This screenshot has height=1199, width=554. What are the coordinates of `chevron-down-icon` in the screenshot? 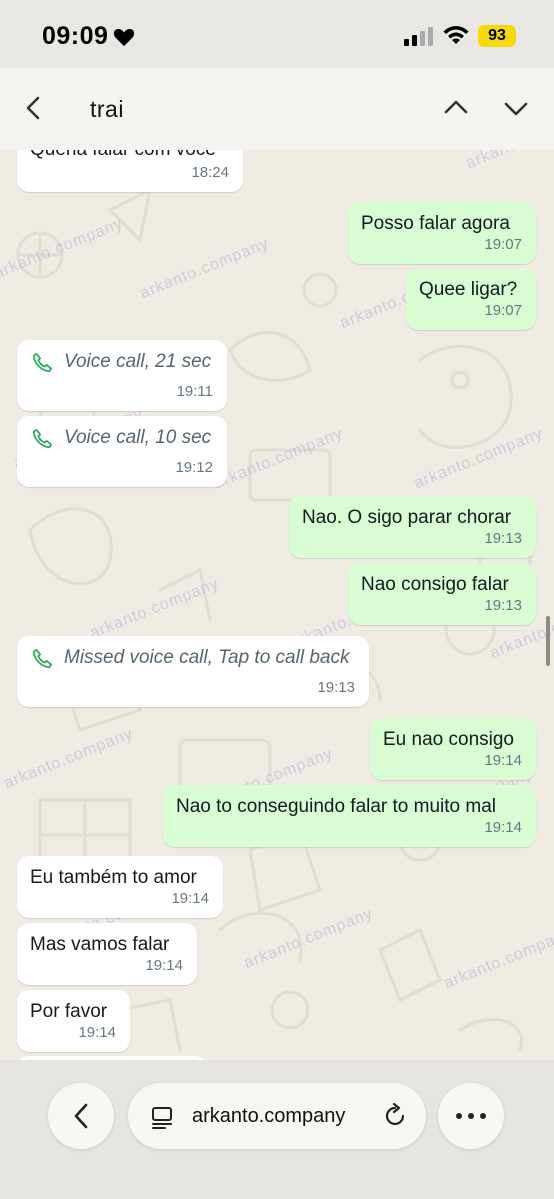 It's located at (516, 109).